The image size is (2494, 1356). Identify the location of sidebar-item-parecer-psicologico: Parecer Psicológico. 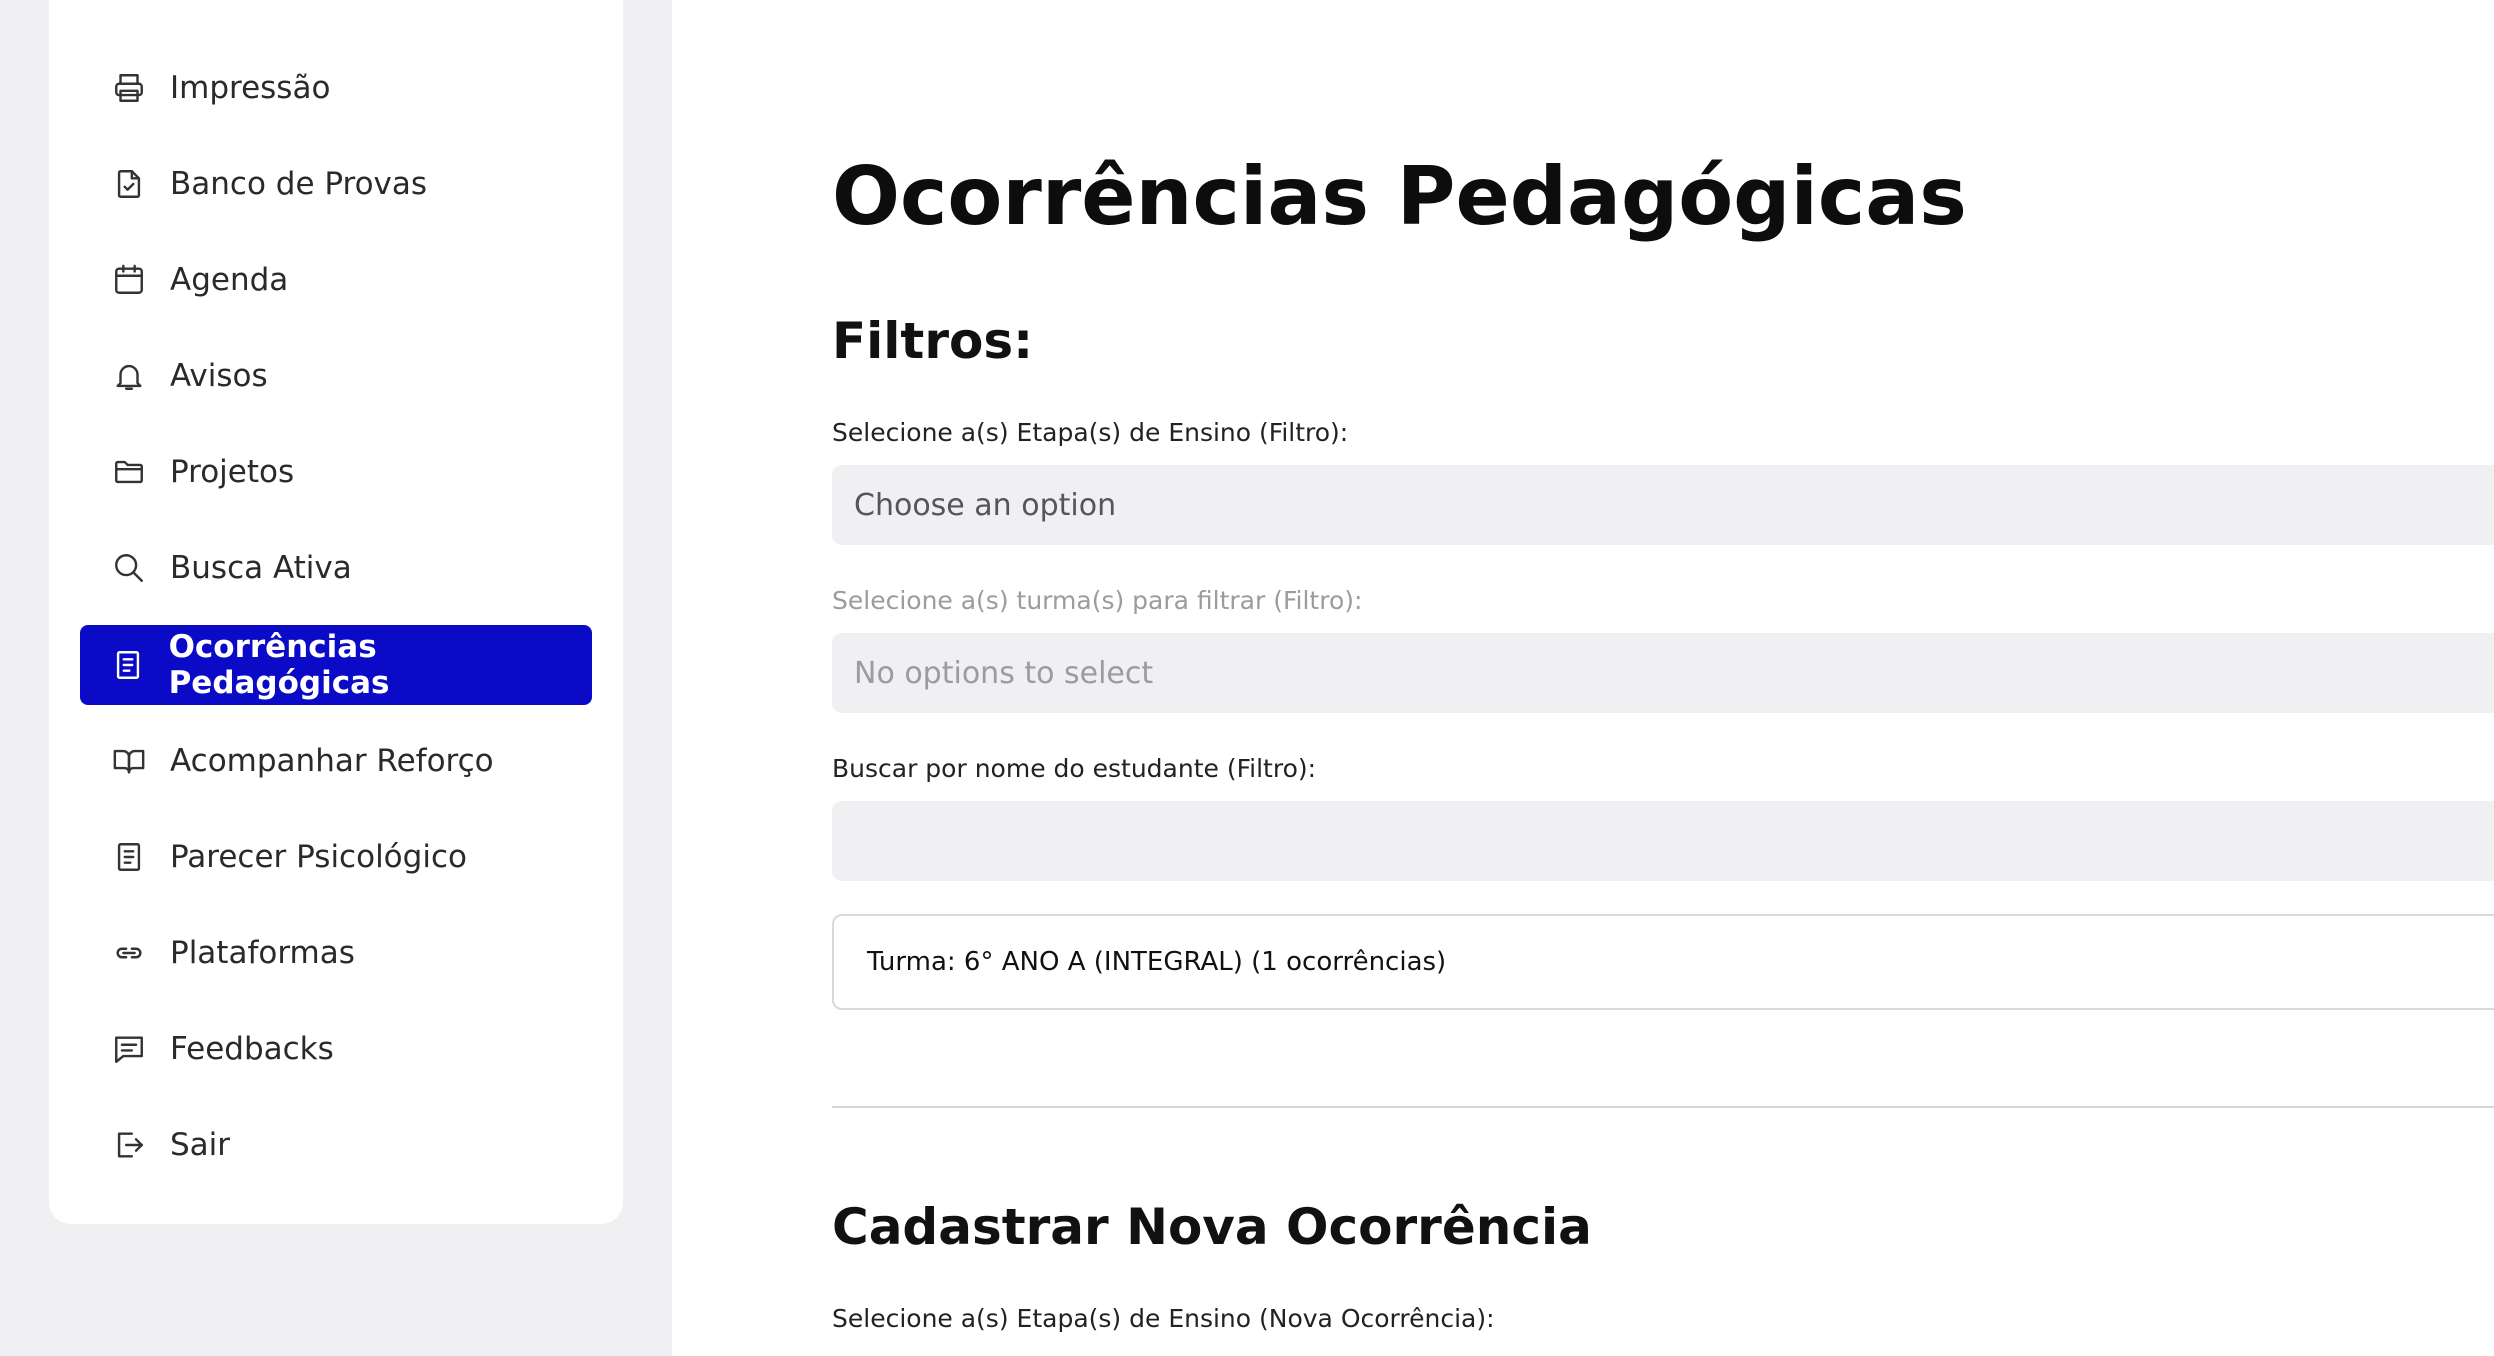
(336, 857).